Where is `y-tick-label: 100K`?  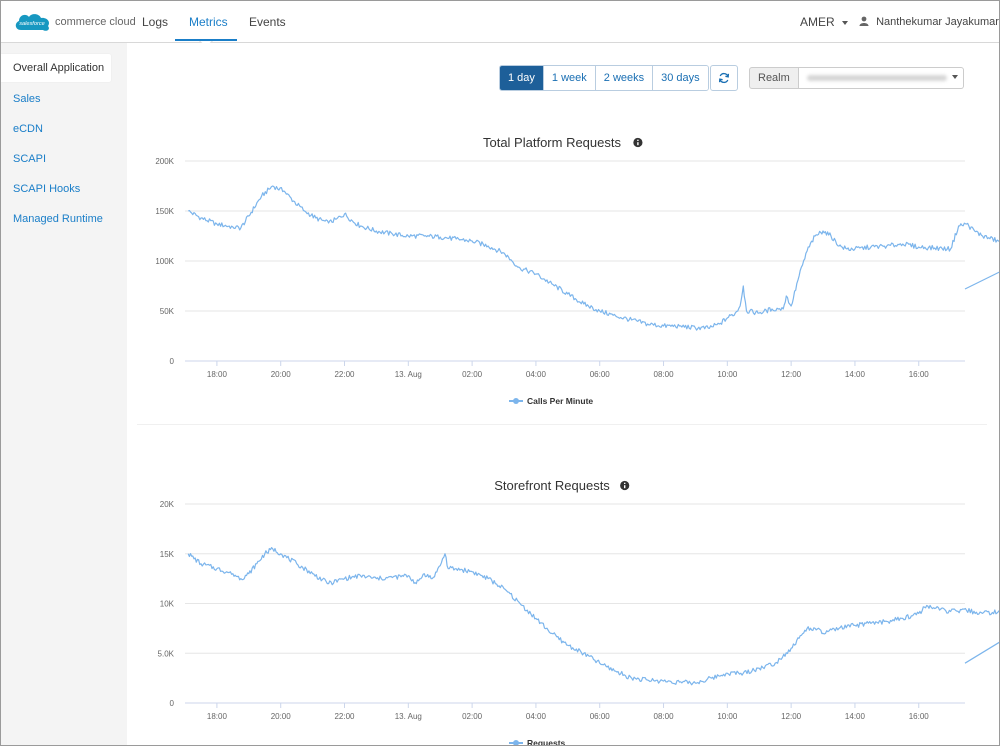
y-tick-label: 100K is located at coordinates (164, 261).